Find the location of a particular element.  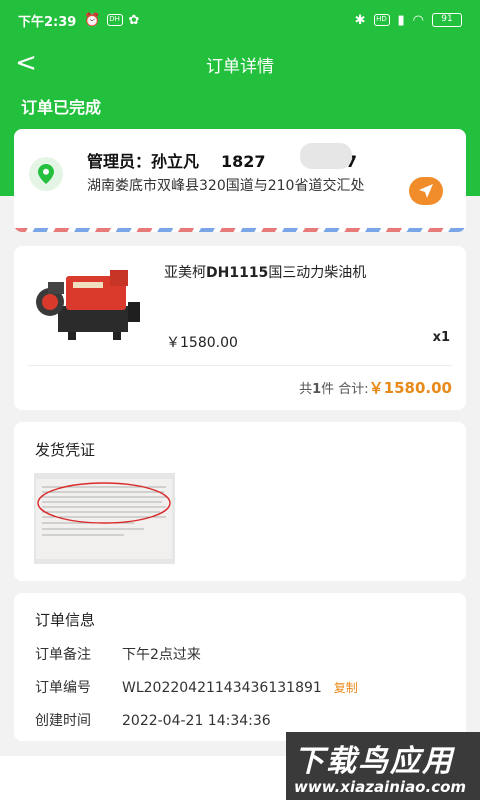

dh-badge-icon: DH is located at coordinates (114, 20).